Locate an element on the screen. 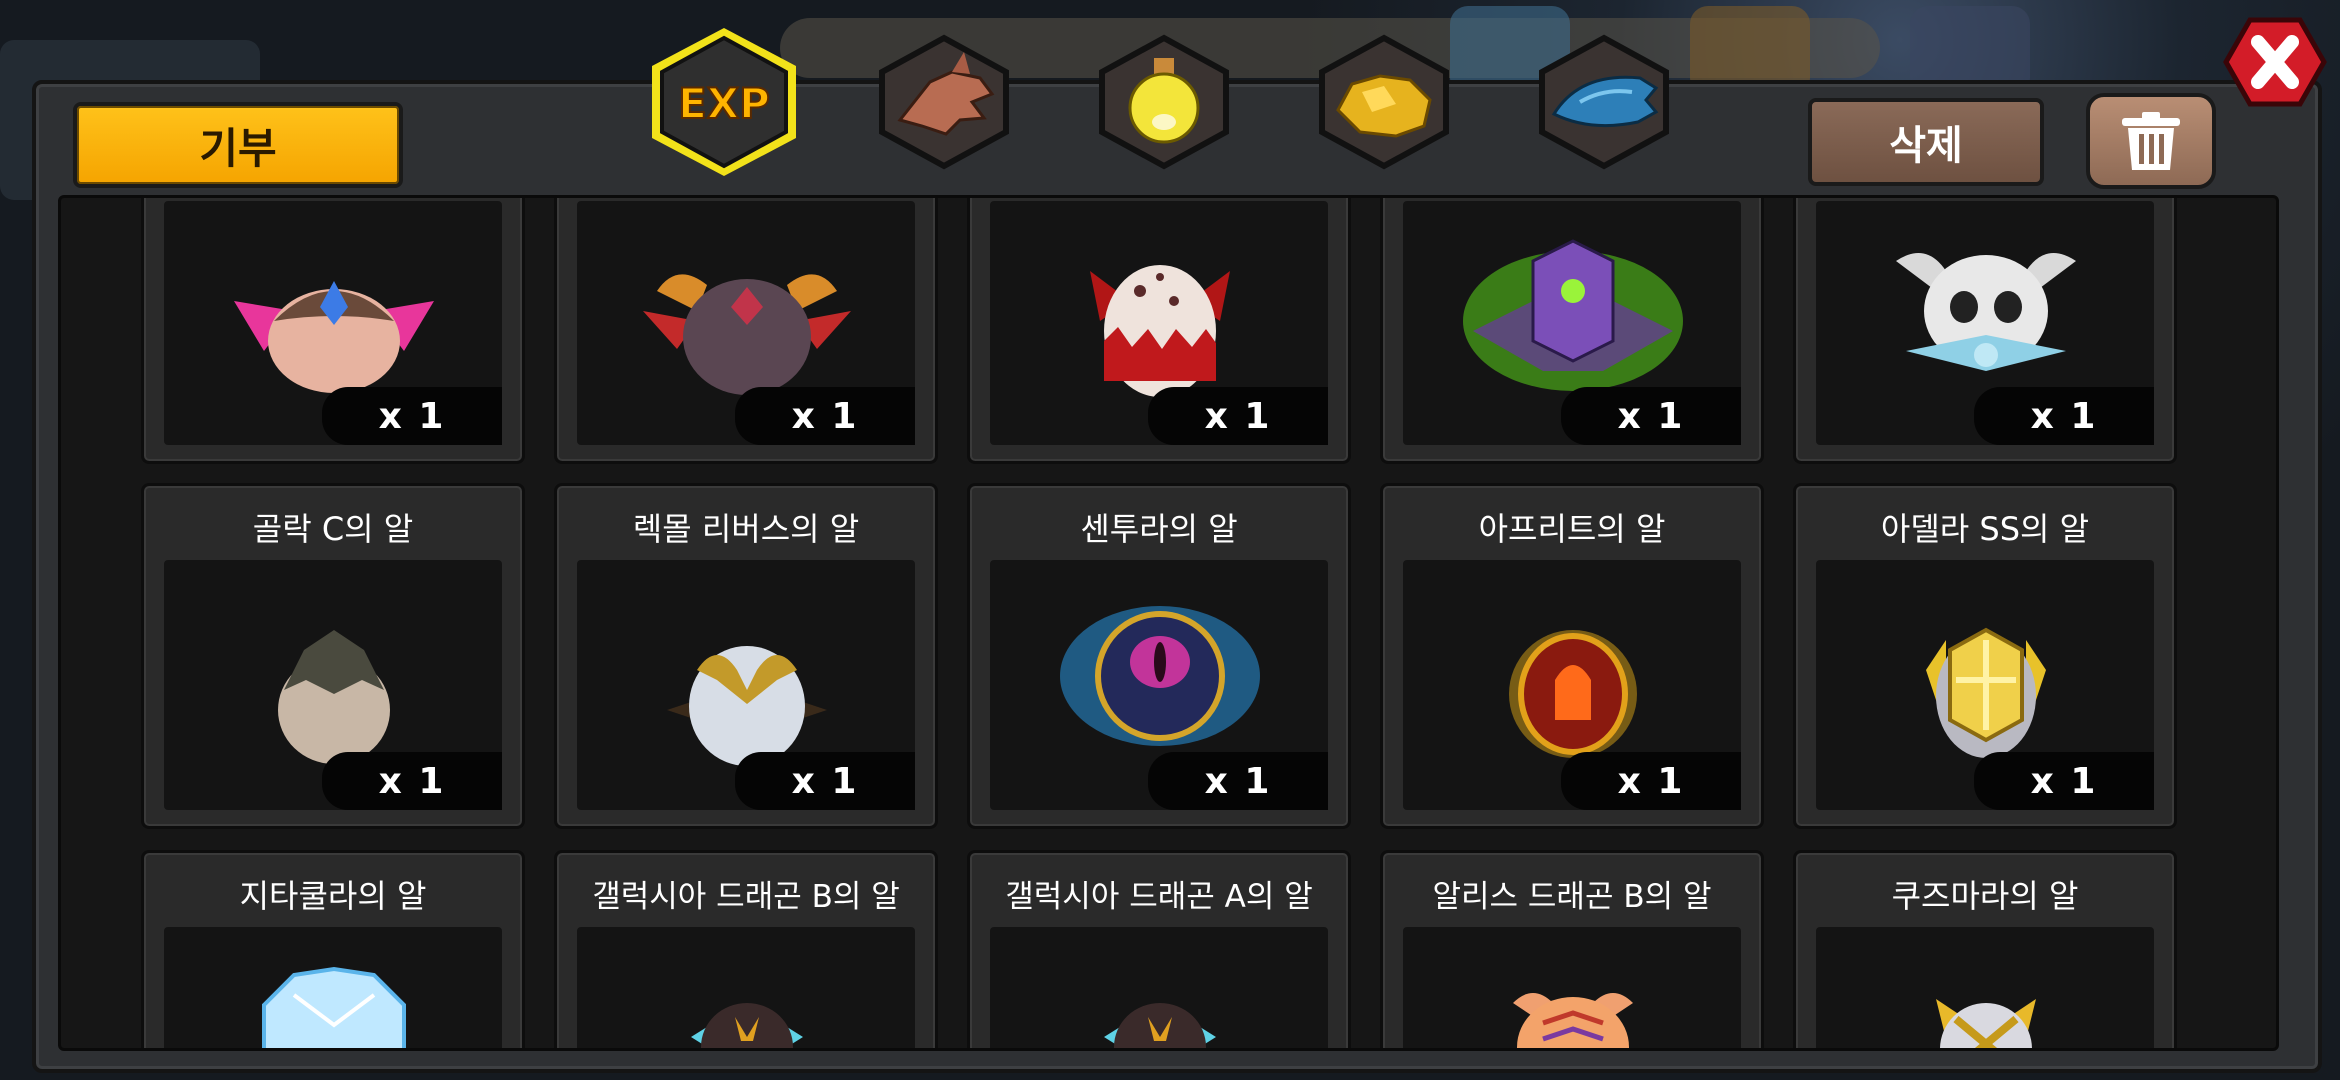 This screenshot has height=1080, width=2340. egg-card: 골락 C의 알 x 1 is located at coordinates (333, 656).